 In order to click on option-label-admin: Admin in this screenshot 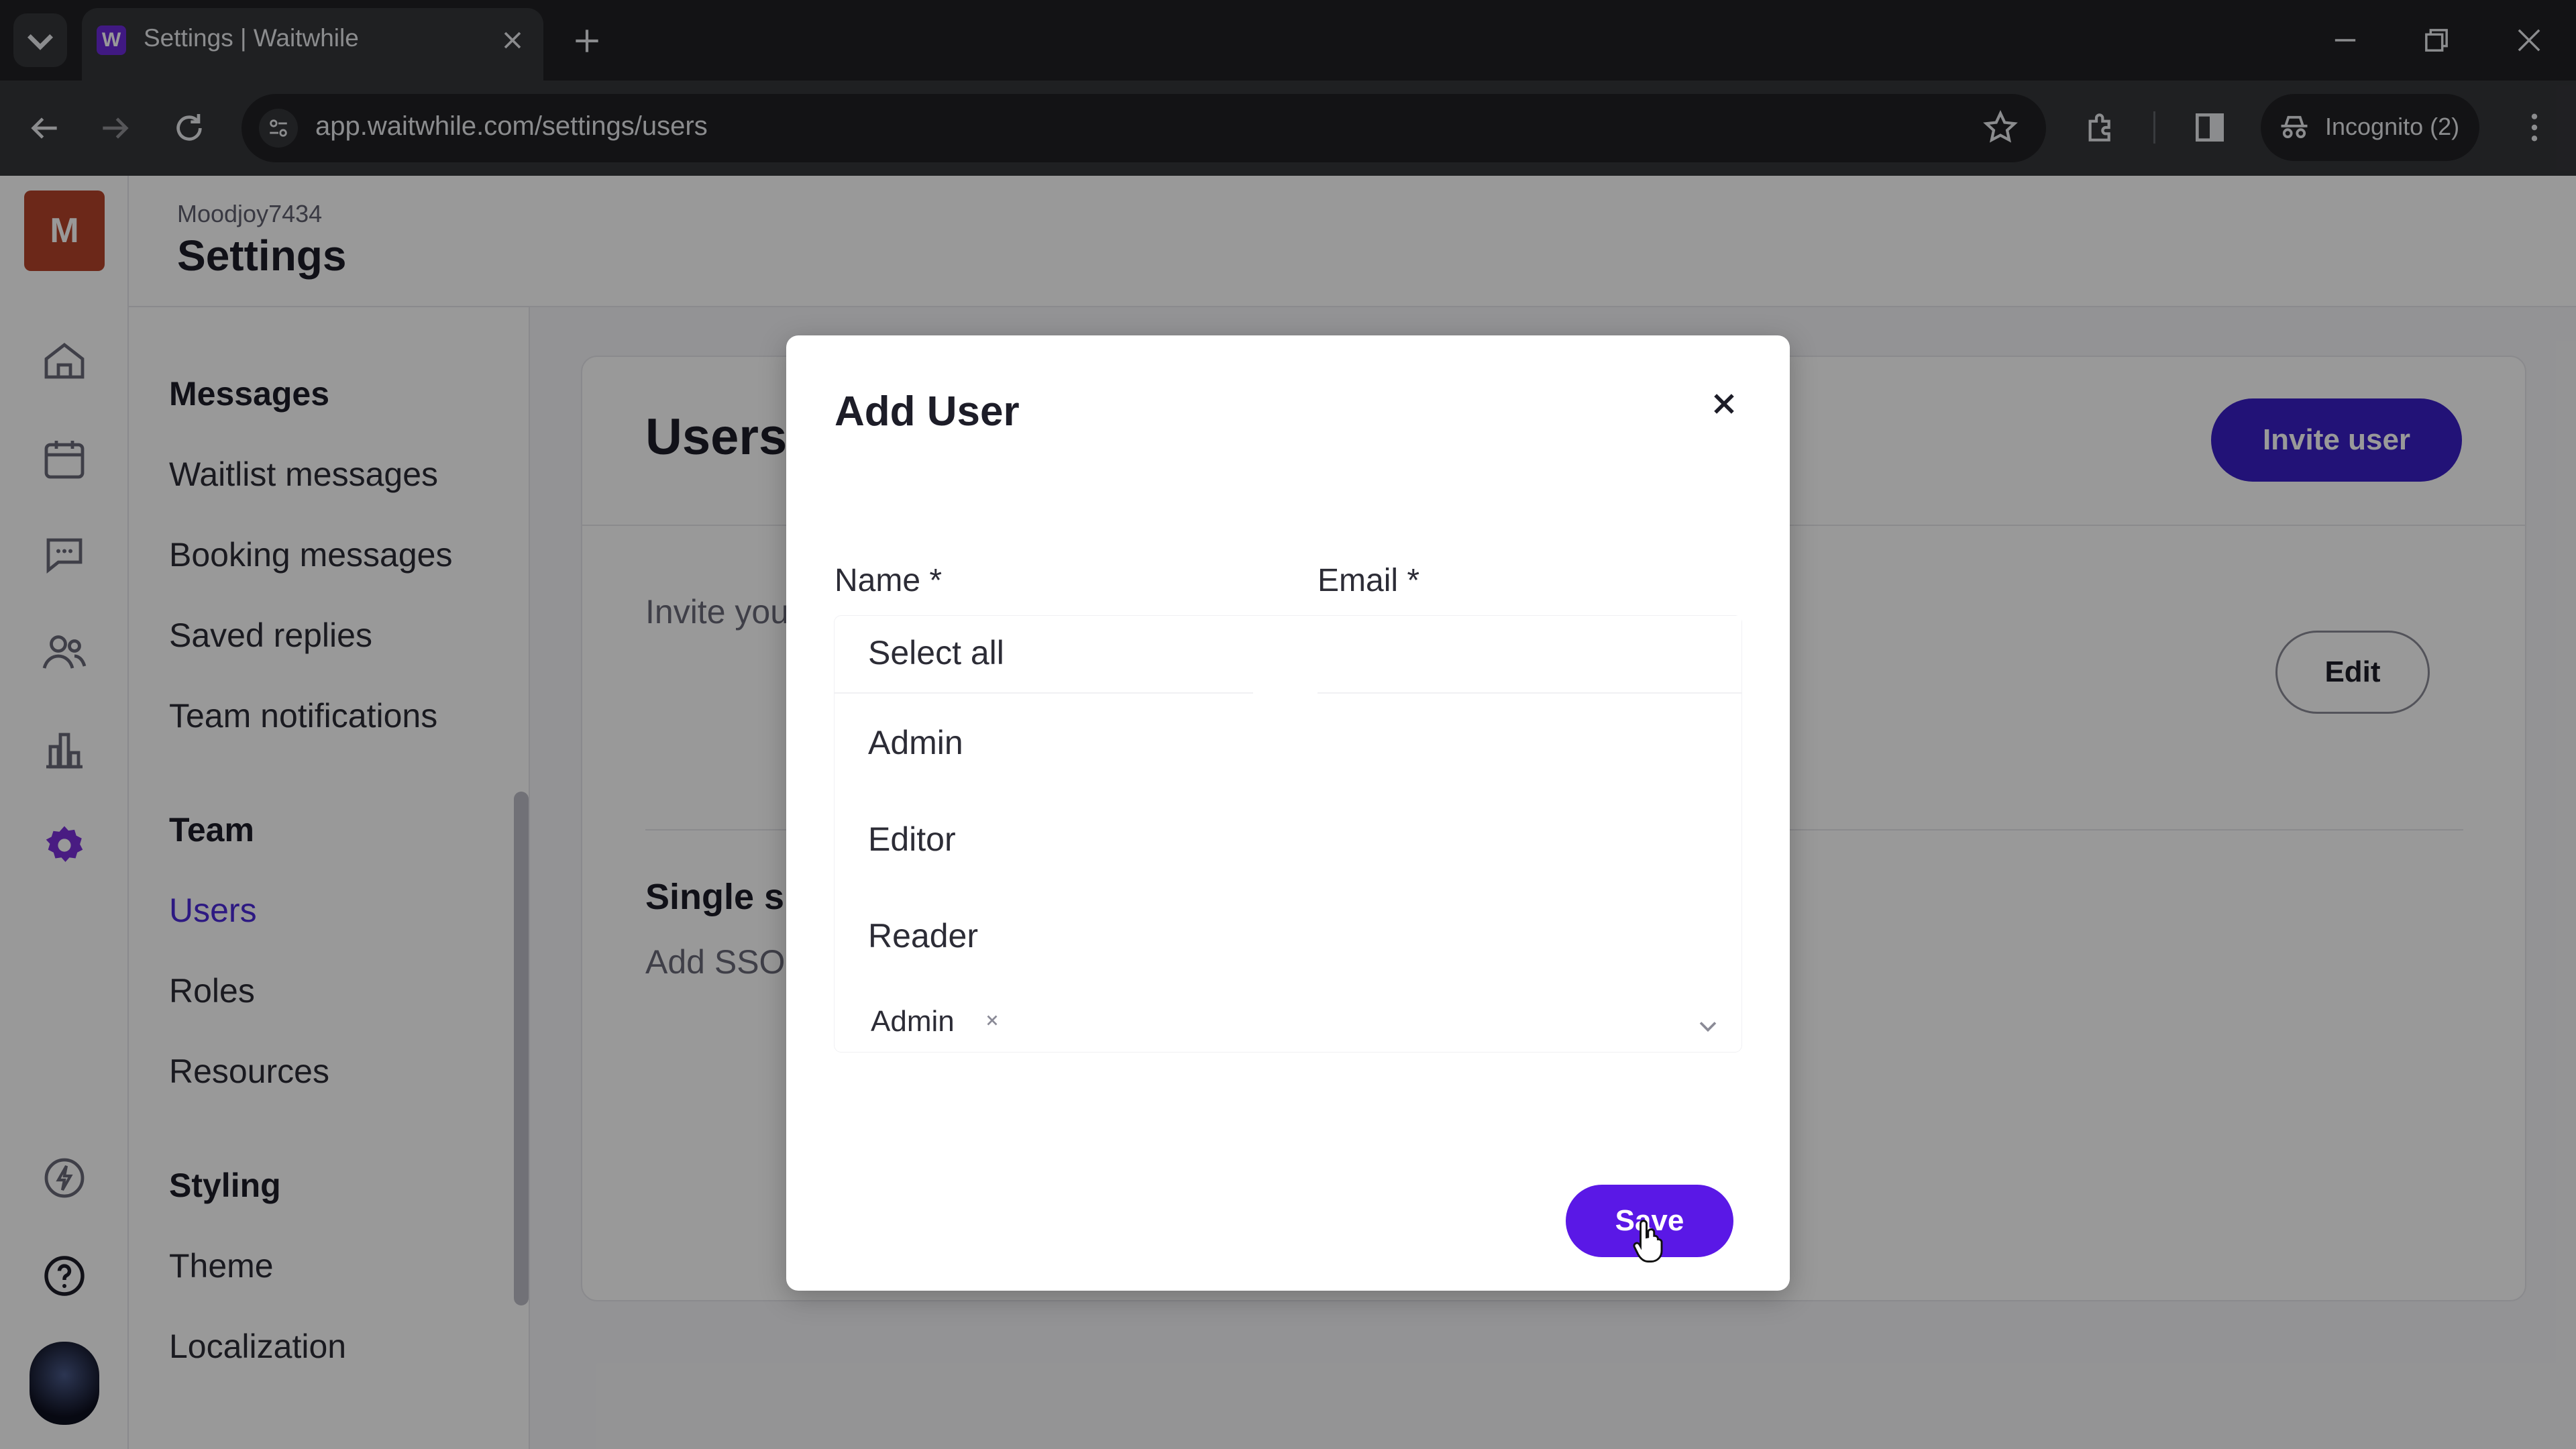, I will do `click(915, 742)`.